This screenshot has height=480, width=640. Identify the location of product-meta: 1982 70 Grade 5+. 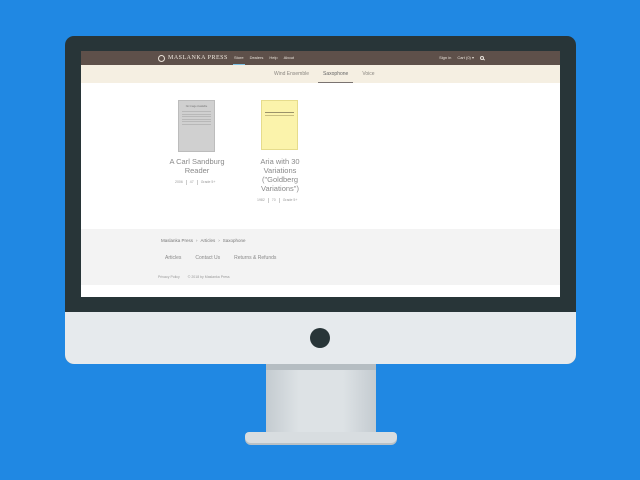
(277, 200).